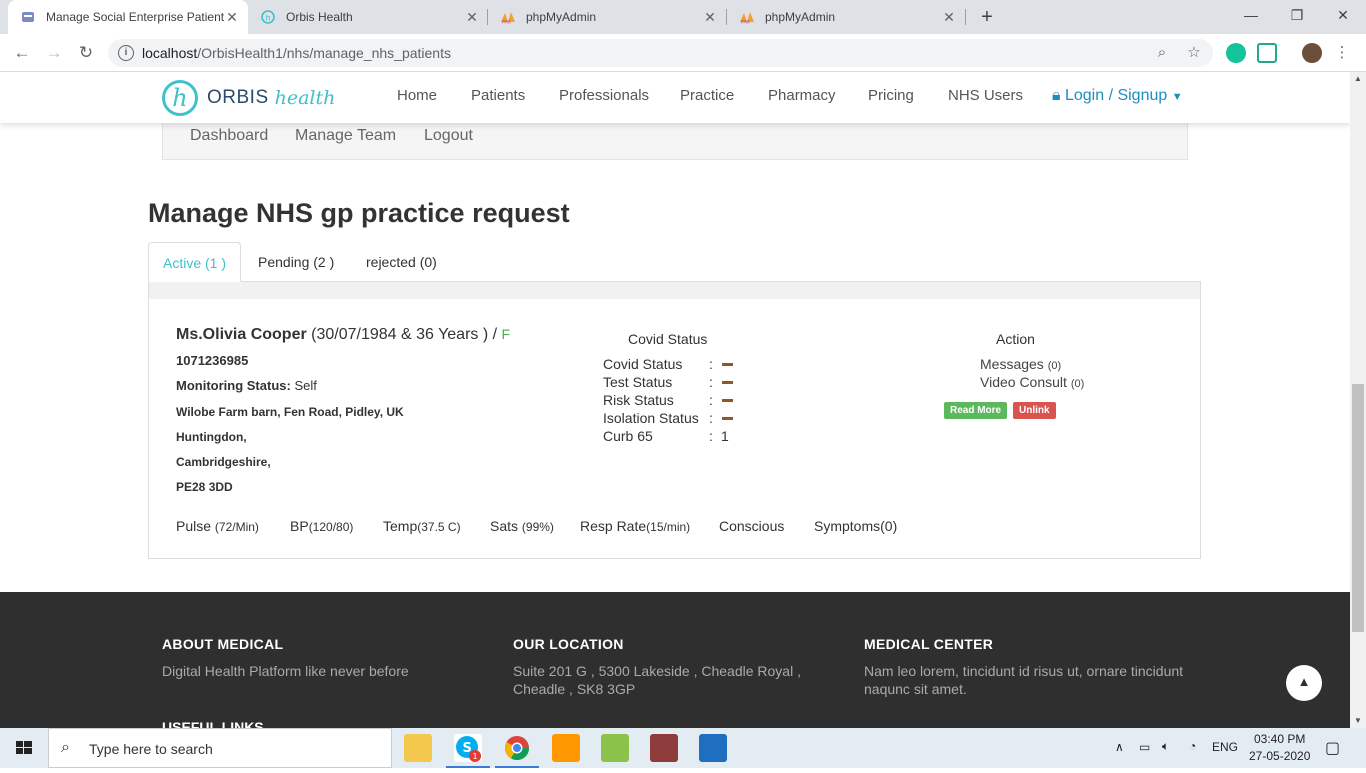  Describe the element at coordinates (498, 95) in the screenshot. I see `nav-patients: Patients` at that location.